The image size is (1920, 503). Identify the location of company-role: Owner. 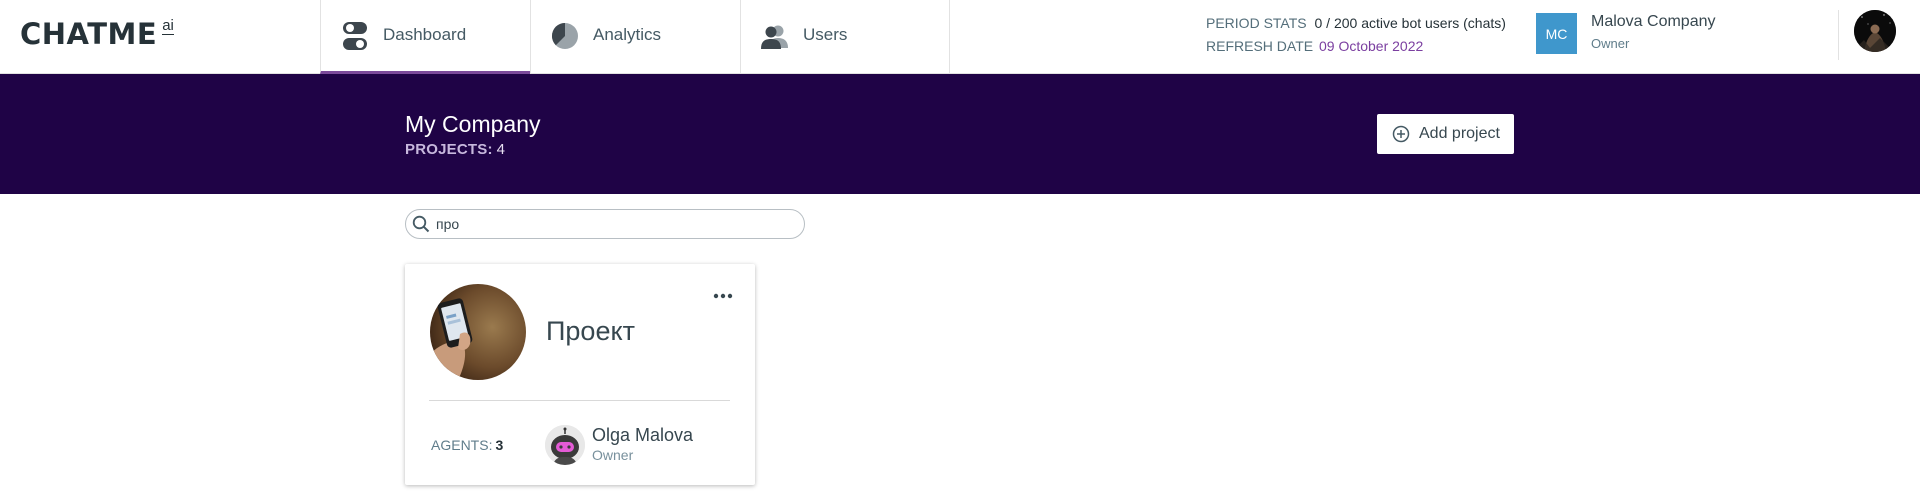
(1610, 43).